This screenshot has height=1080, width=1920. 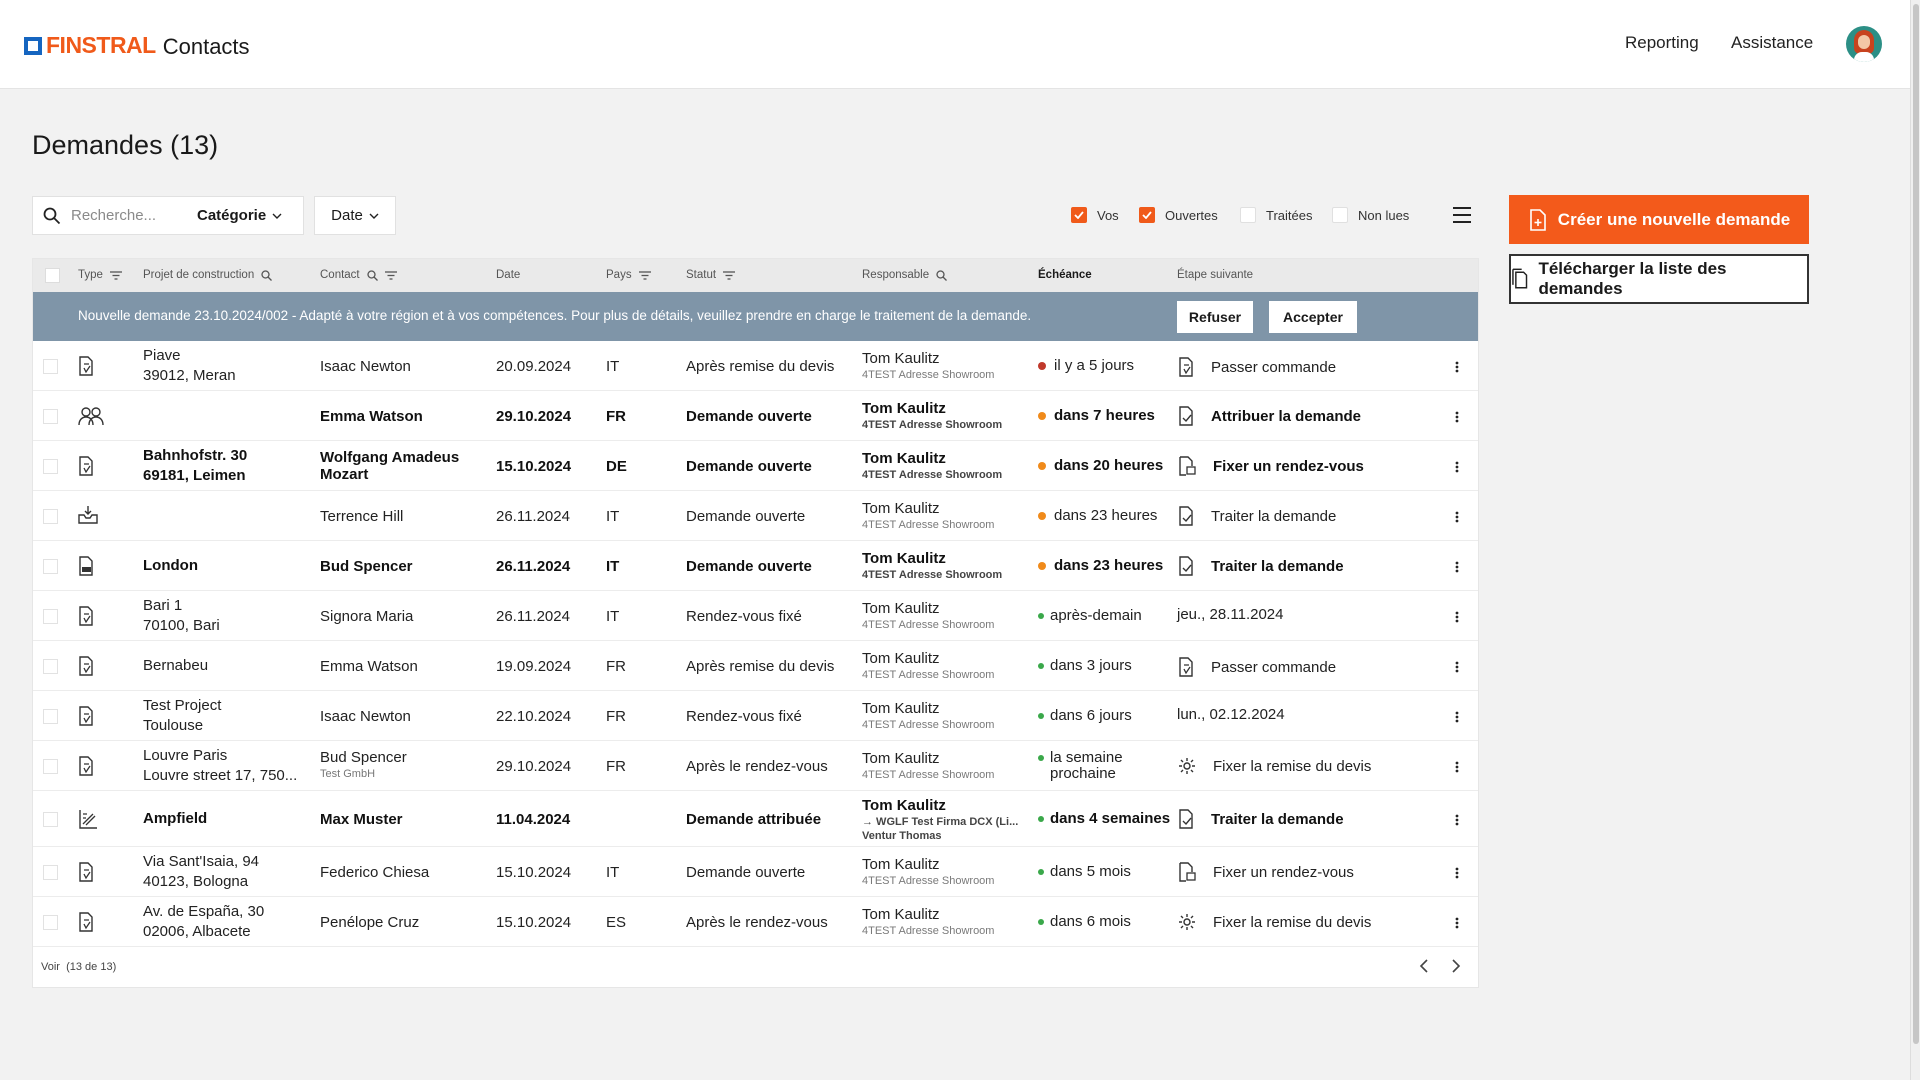 What do you see at coordinates (1215, 275) in the screenshot?
I see `col-etape: Étape suivante` at bounding box center [1215, 275].